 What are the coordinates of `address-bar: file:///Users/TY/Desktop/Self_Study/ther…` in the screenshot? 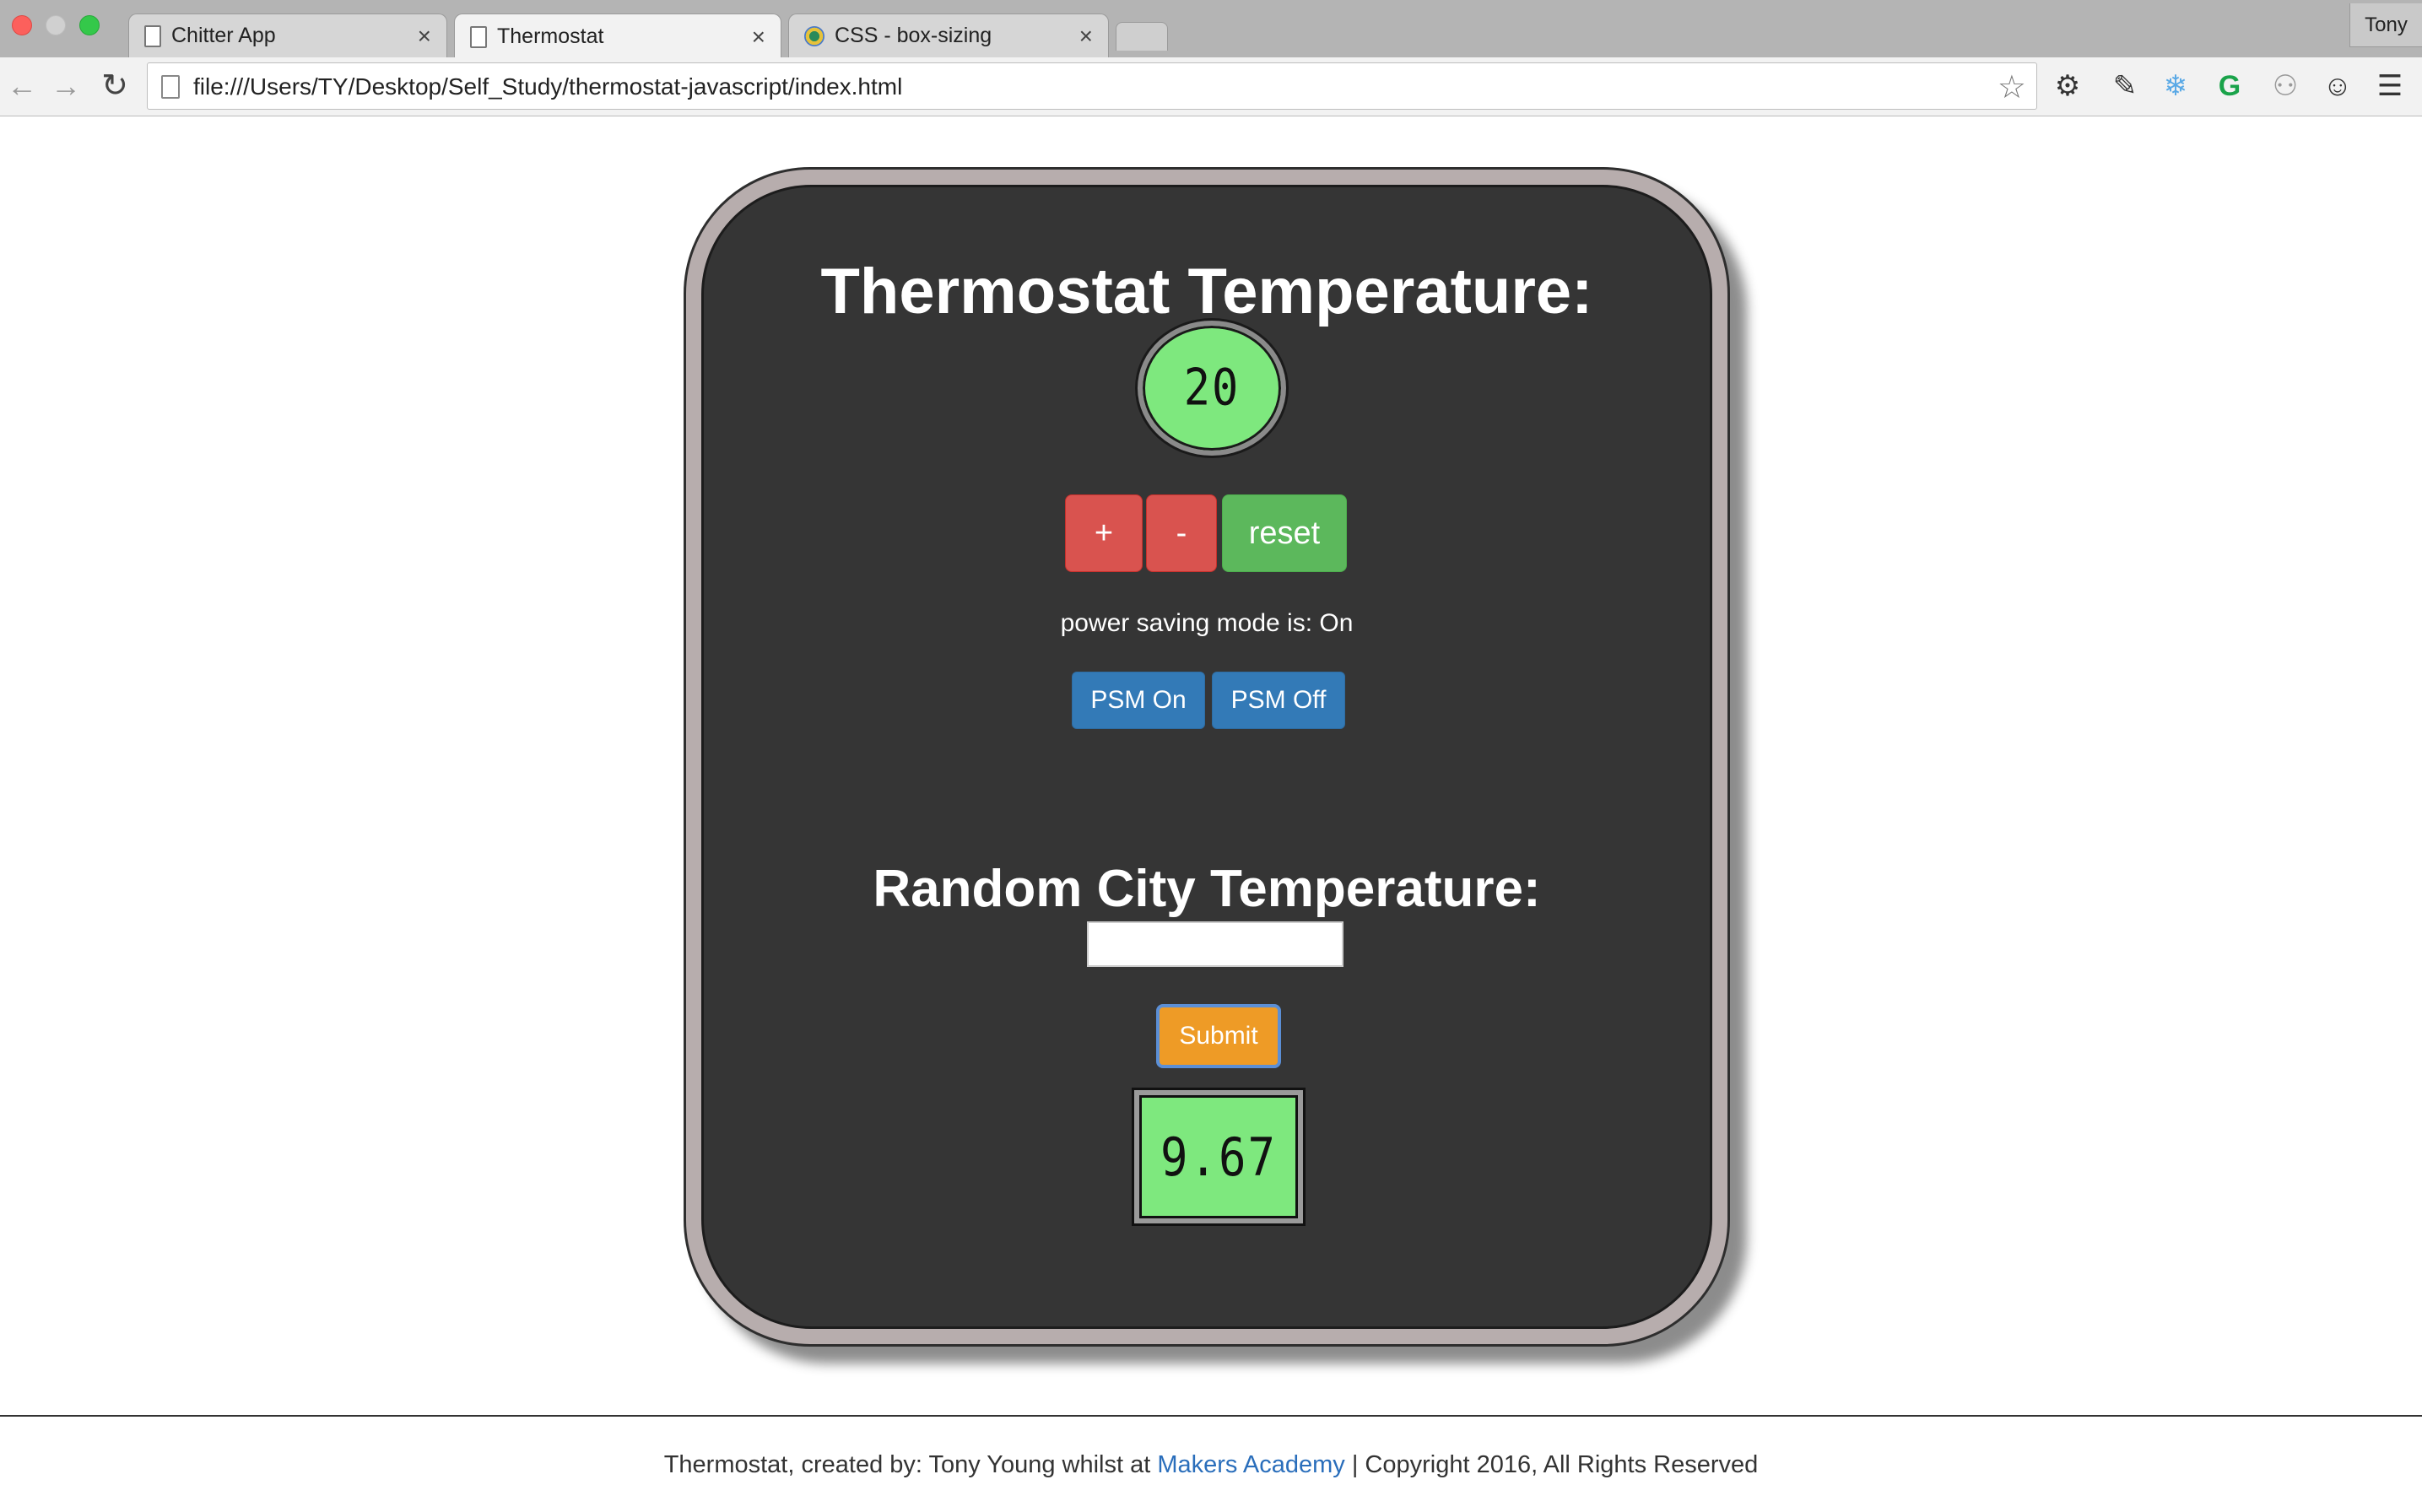 It's located at (1092, 86).